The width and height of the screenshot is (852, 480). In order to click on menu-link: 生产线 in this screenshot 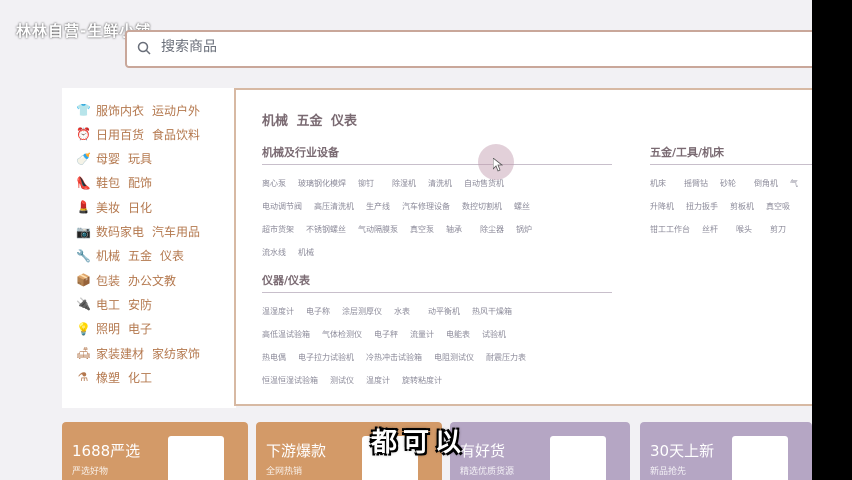, I will do `click(378, 206)`.